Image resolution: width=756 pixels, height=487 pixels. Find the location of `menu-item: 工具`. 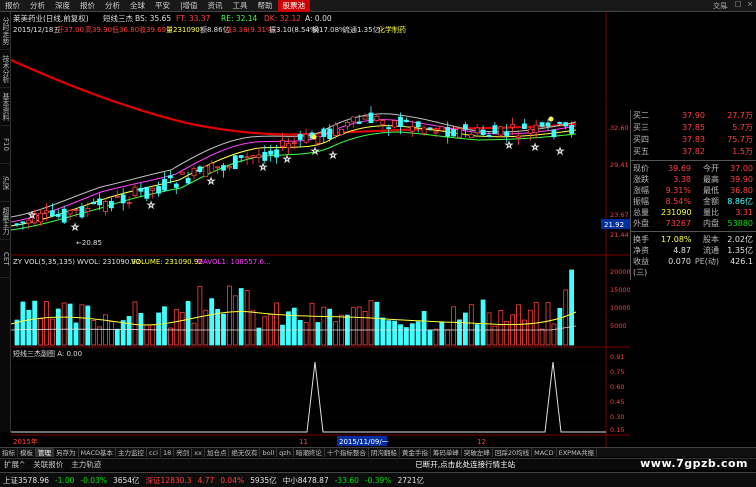

menu-item: 工具 is located at coordinates (240, 6).